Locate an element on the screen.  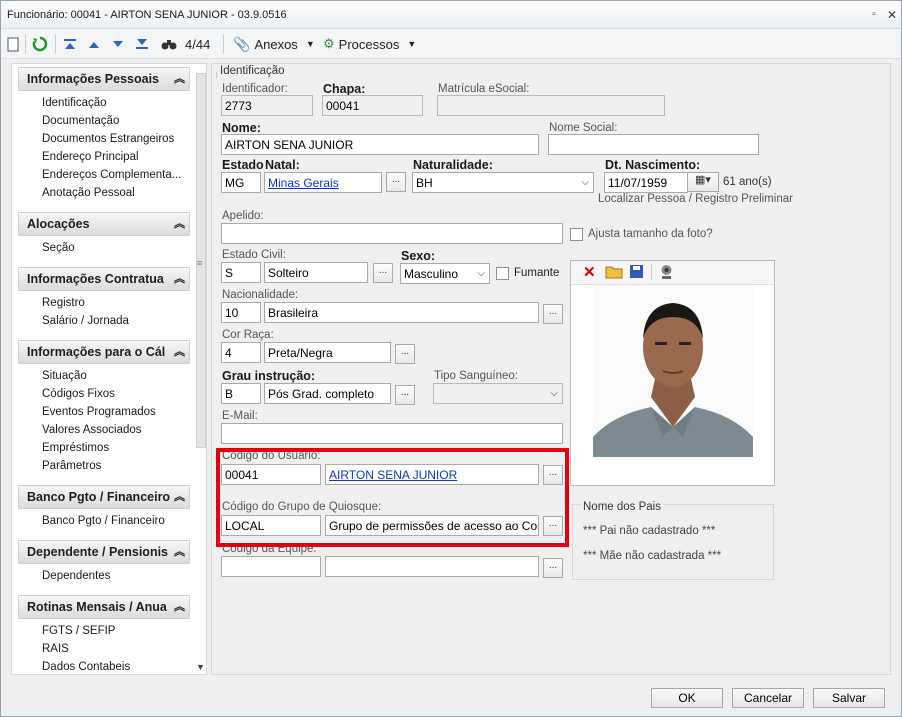
nome-social-field is located at coordinates (653, 144).